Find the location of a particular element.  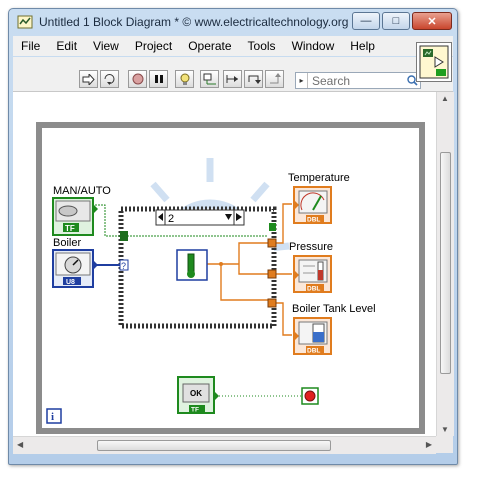

ok-button-type: TF is located at coordinates (195, 410).